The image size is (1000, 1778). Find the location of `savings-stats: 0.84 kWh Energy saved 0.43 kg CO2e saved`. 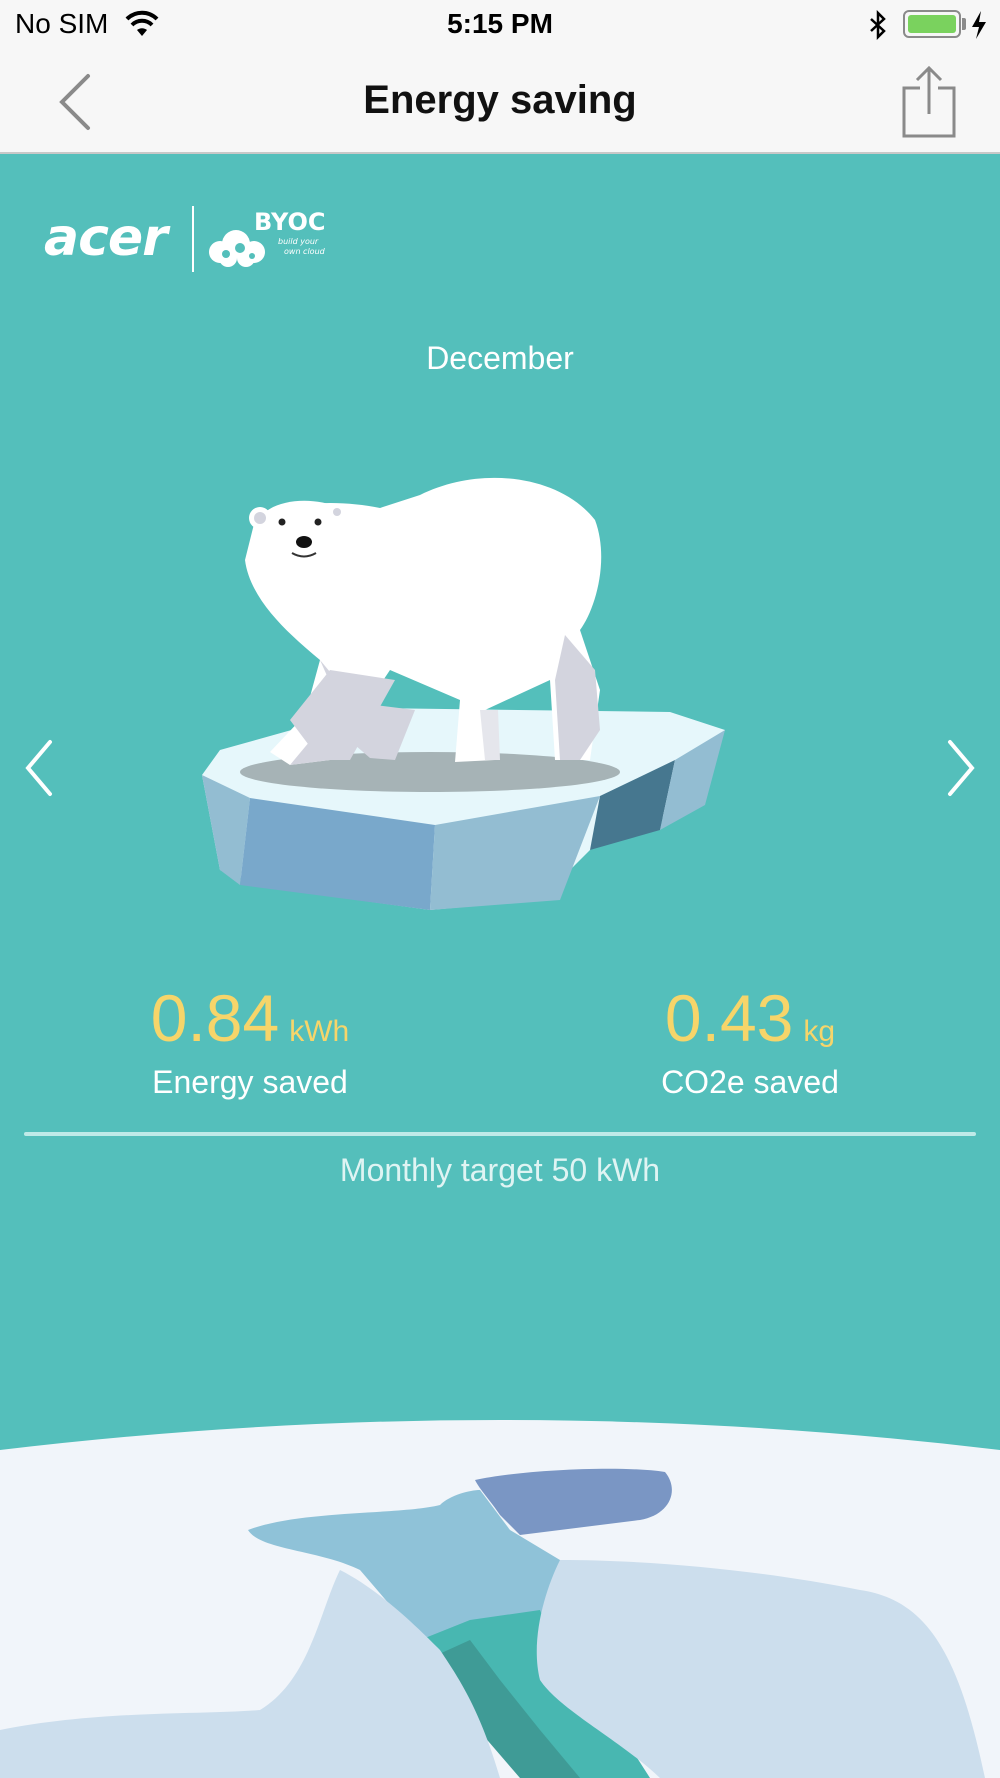

savings-stats: 0.84 kWh Energy saved 0.43 kg CO2e saved is located at coordinates (500, 1050).